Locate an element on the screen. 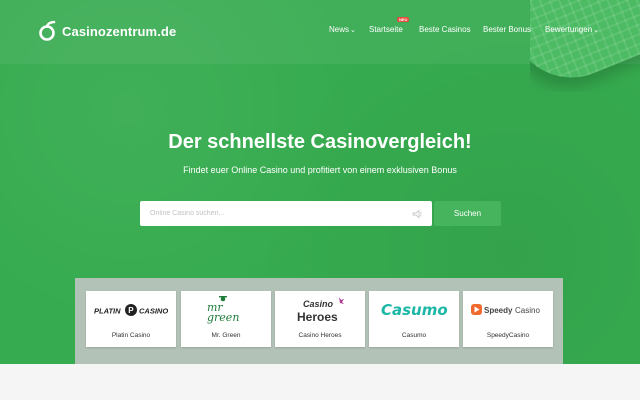 This screenshot has height=400, width=640. casino-card-mr-green: mr green Mr. Green is located at coordinates (226, 319).